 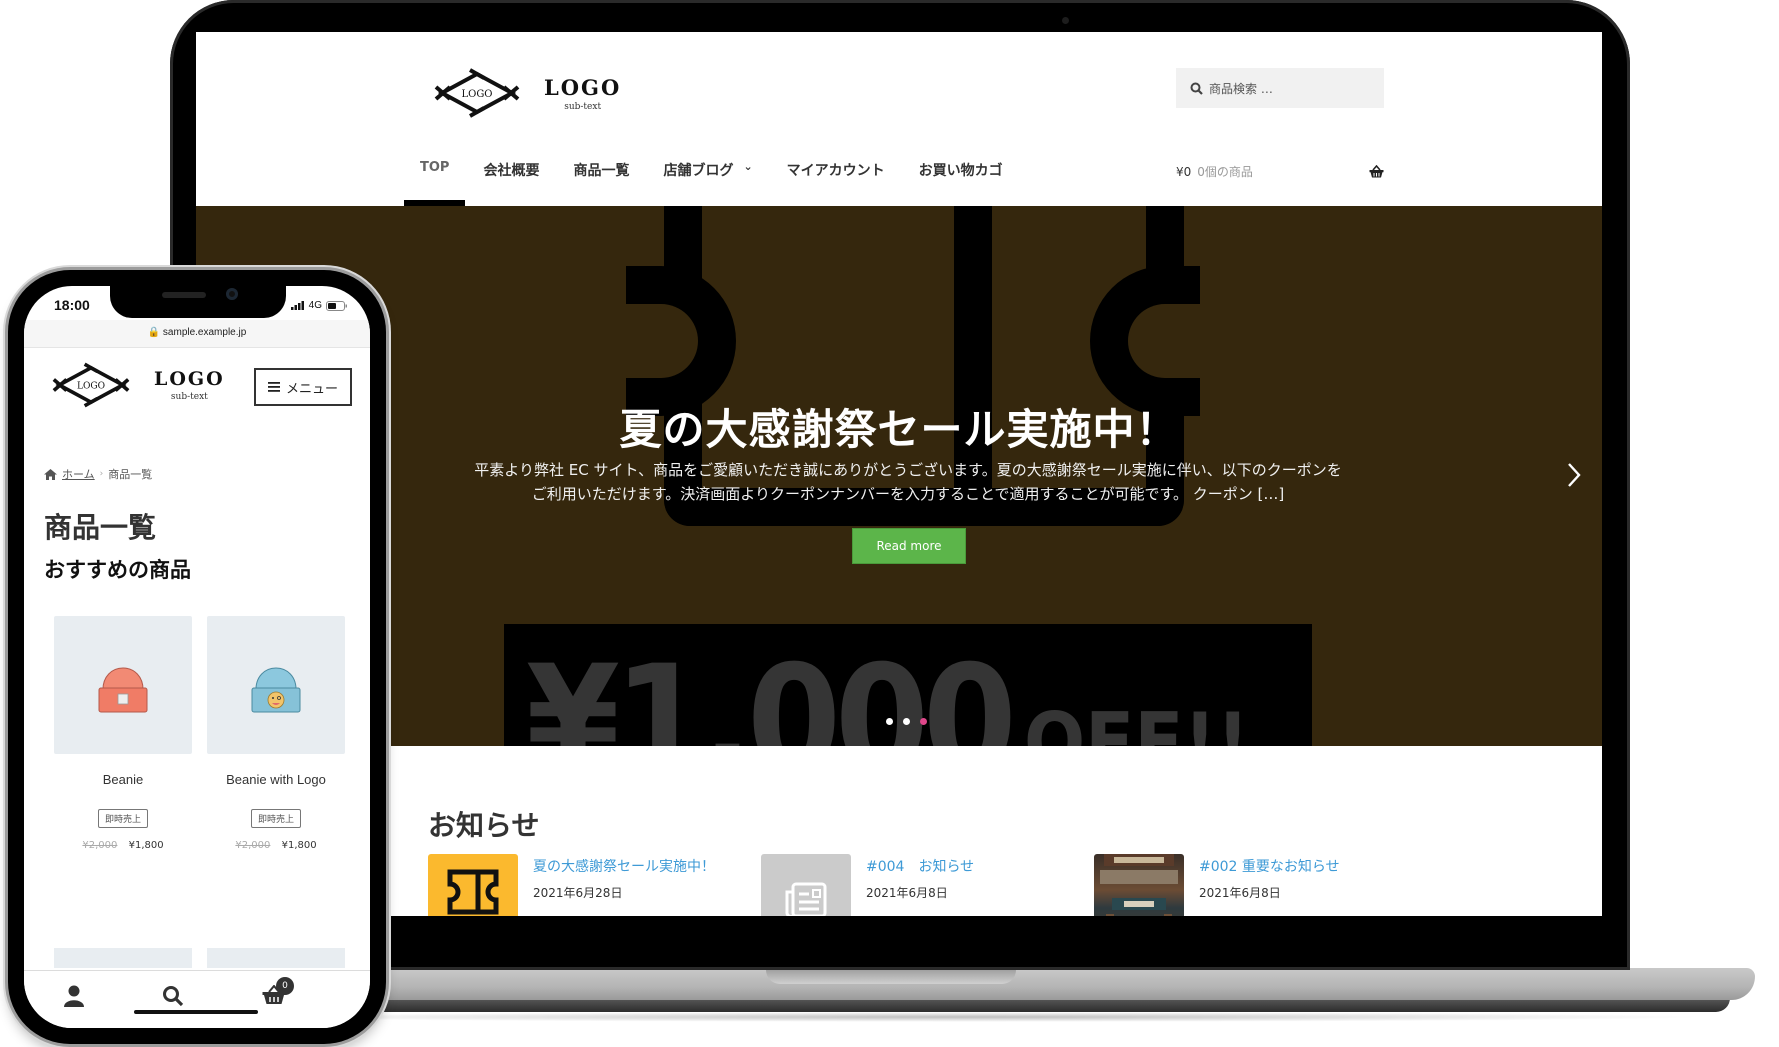 What do you see at coordinates (336, 305) in the screenshot?
I see `battery-icon` at bounding box center [336, 305].